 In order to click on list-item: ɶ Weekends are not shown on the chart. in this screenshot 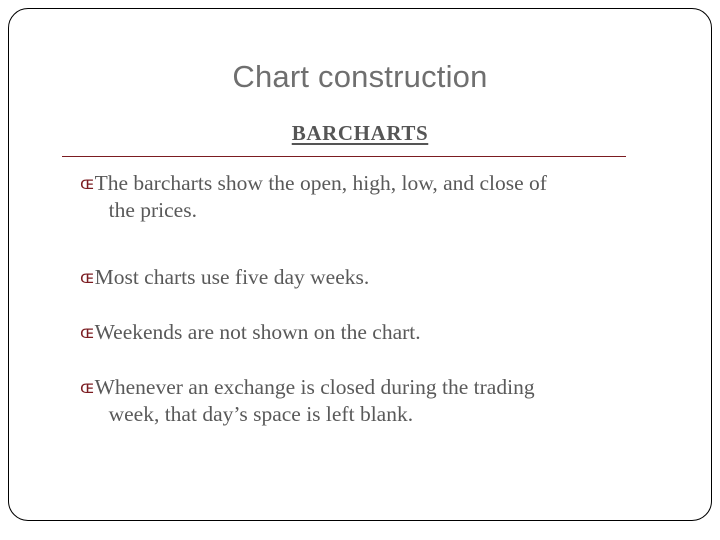, I will do `click(375, 332)`.